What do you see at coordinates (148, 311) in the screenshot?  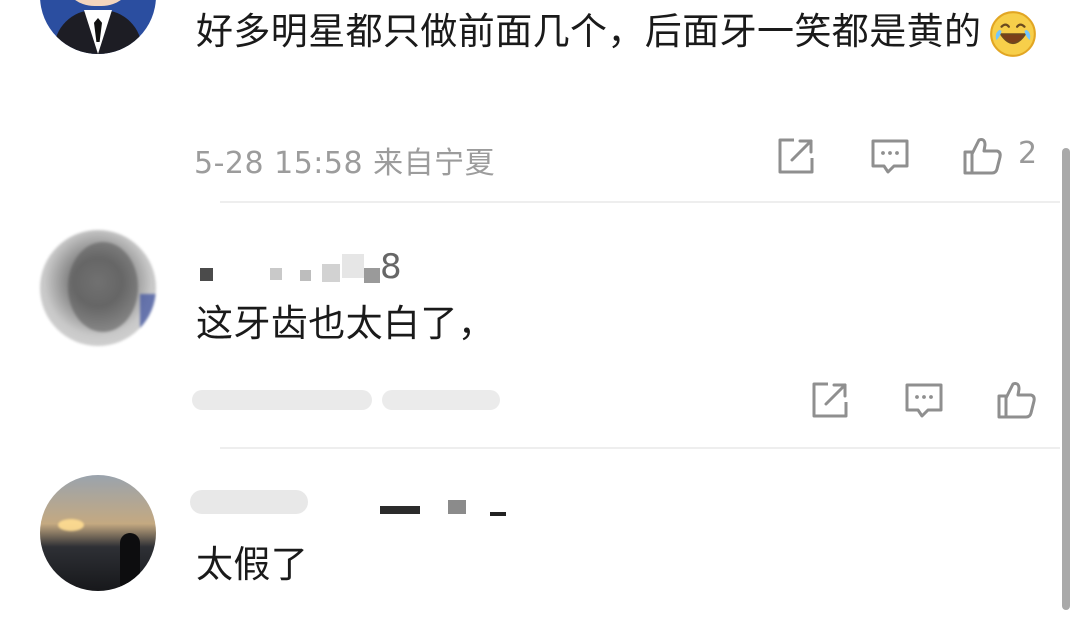 I see `blurred-detail` at bounding box center [148, 311].